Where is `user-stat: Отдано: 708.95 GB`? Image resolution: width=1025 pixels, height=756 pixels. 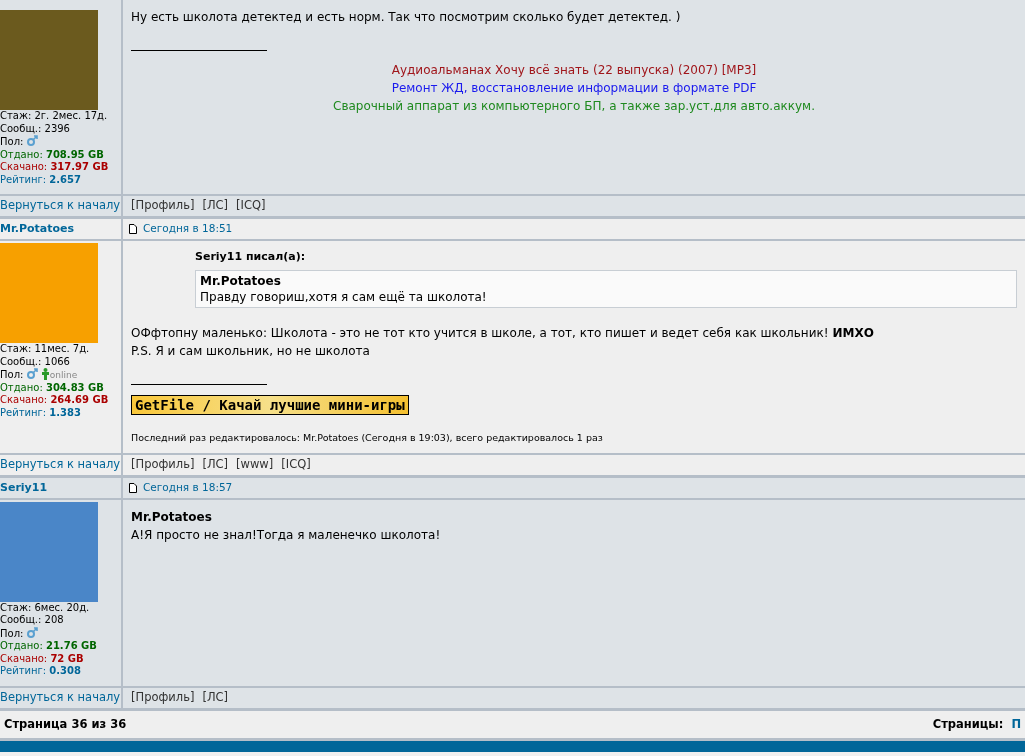 user-stat: Отдано: 708.95 GB is located at coordinates (52, 154).